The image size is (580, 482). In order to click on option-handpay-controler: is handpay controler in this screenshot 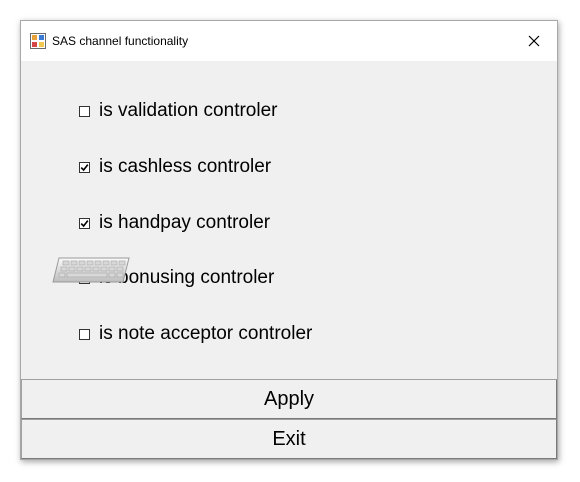, I will do `click(174, 223)`.